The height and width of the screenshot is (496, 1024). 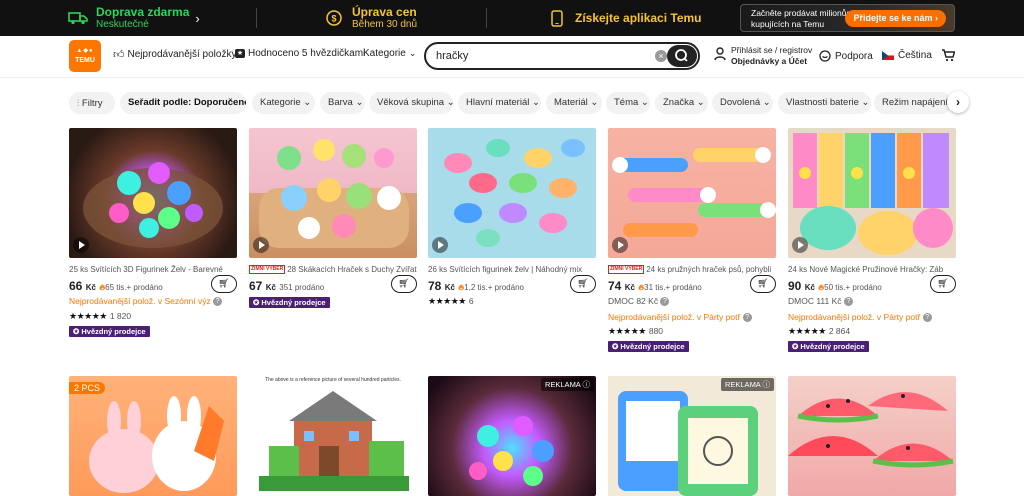 I want to click on rating: ★★★★★ 880, so click(x=635, y=331).